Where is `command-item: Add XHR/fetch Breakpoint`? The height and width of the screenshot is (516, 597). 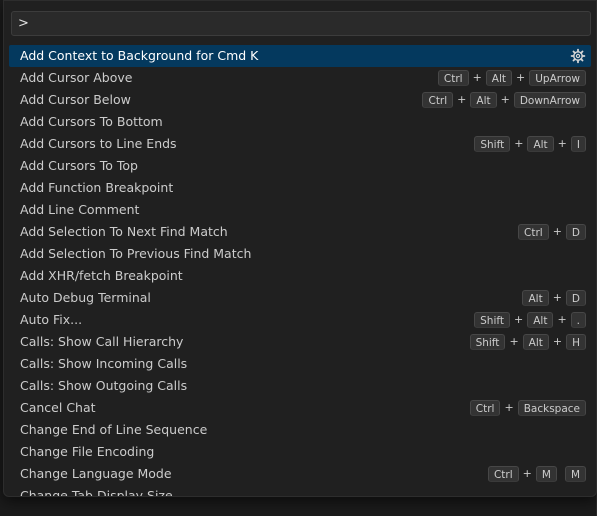 command-item: Add XHR/fetch Breakpoint is located at coordinates (300, 276).